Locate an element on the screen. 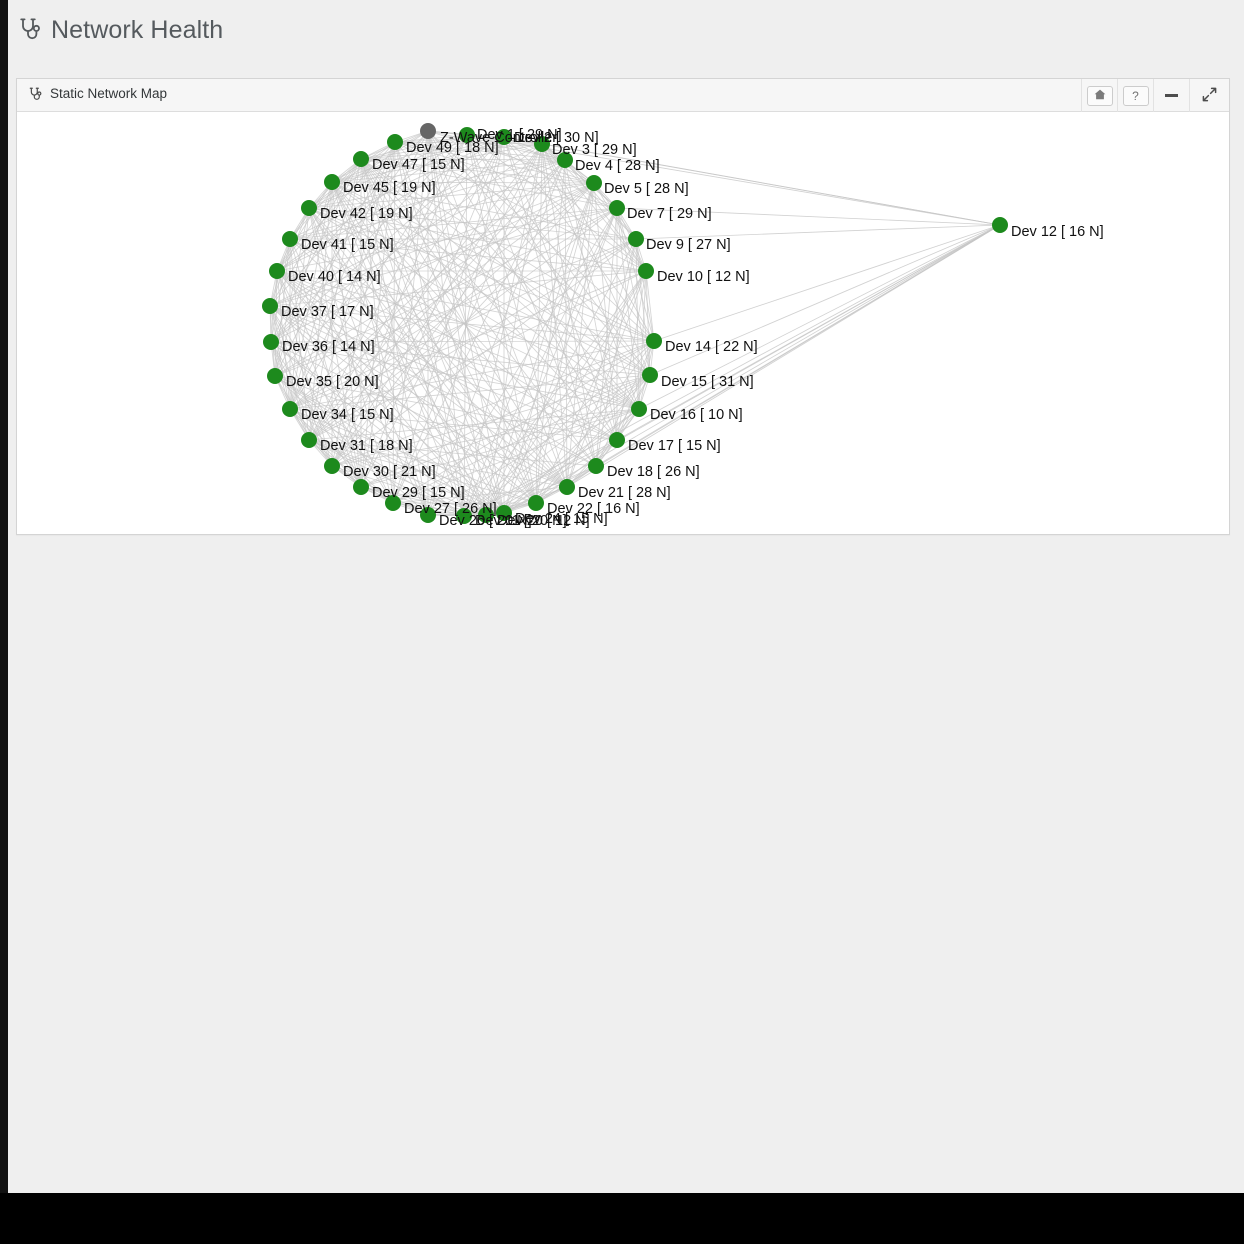  graph-node-label-dev29: Dev 29 [ 15 N] is located at coordinates (418, 493).